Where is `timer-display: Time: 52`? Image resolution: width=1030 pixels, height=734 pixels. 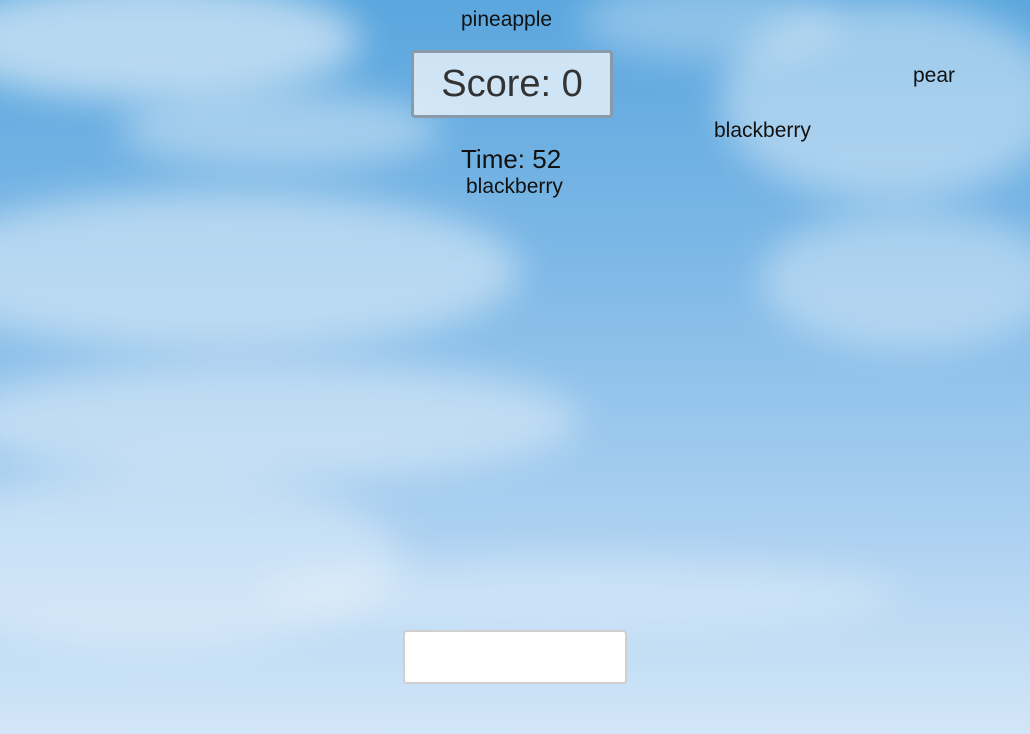 timer-display: Time: 52 is located at coordinates (511, 159).